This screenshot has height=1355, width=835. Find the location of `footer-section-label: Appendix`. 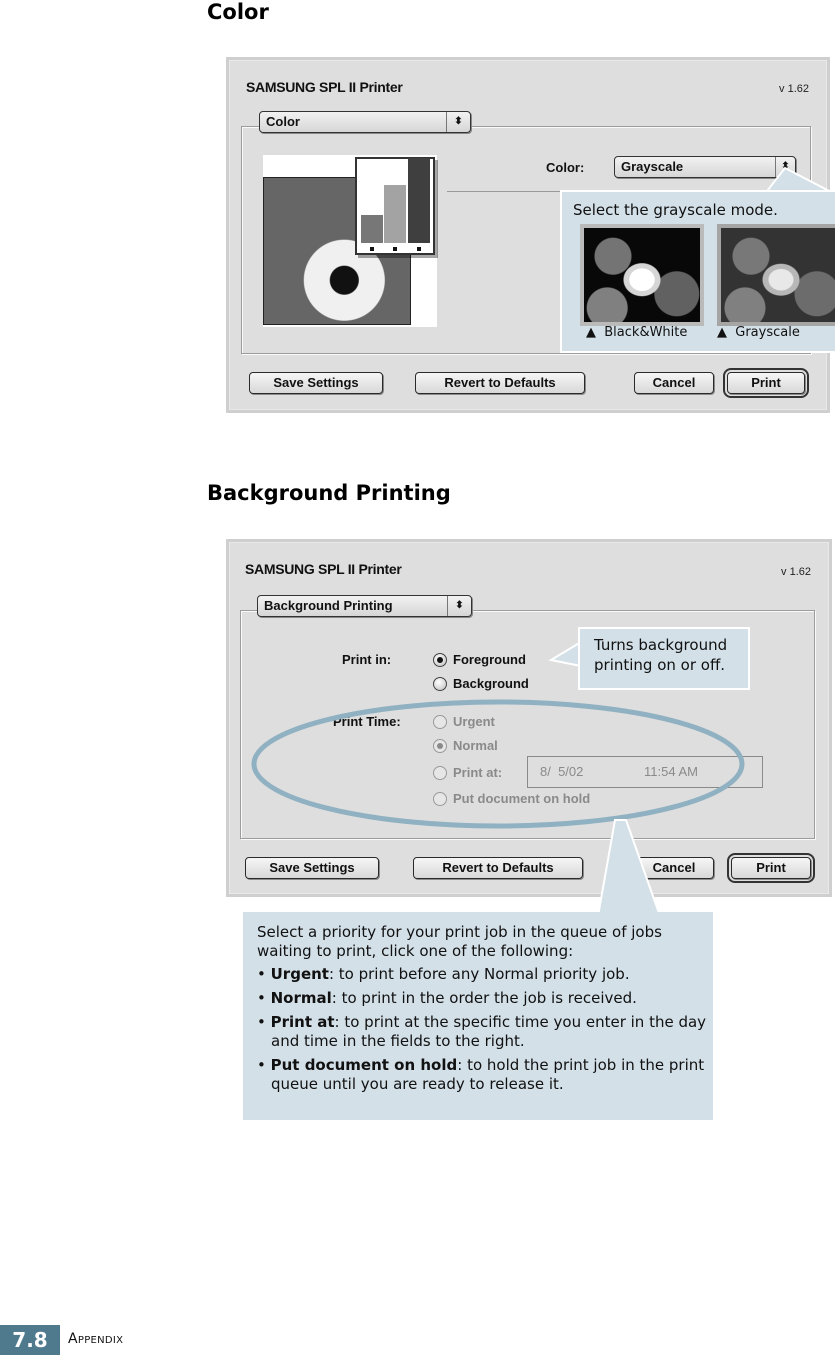

footer-section-label: Appendix is located at coordinates (96, 1339).